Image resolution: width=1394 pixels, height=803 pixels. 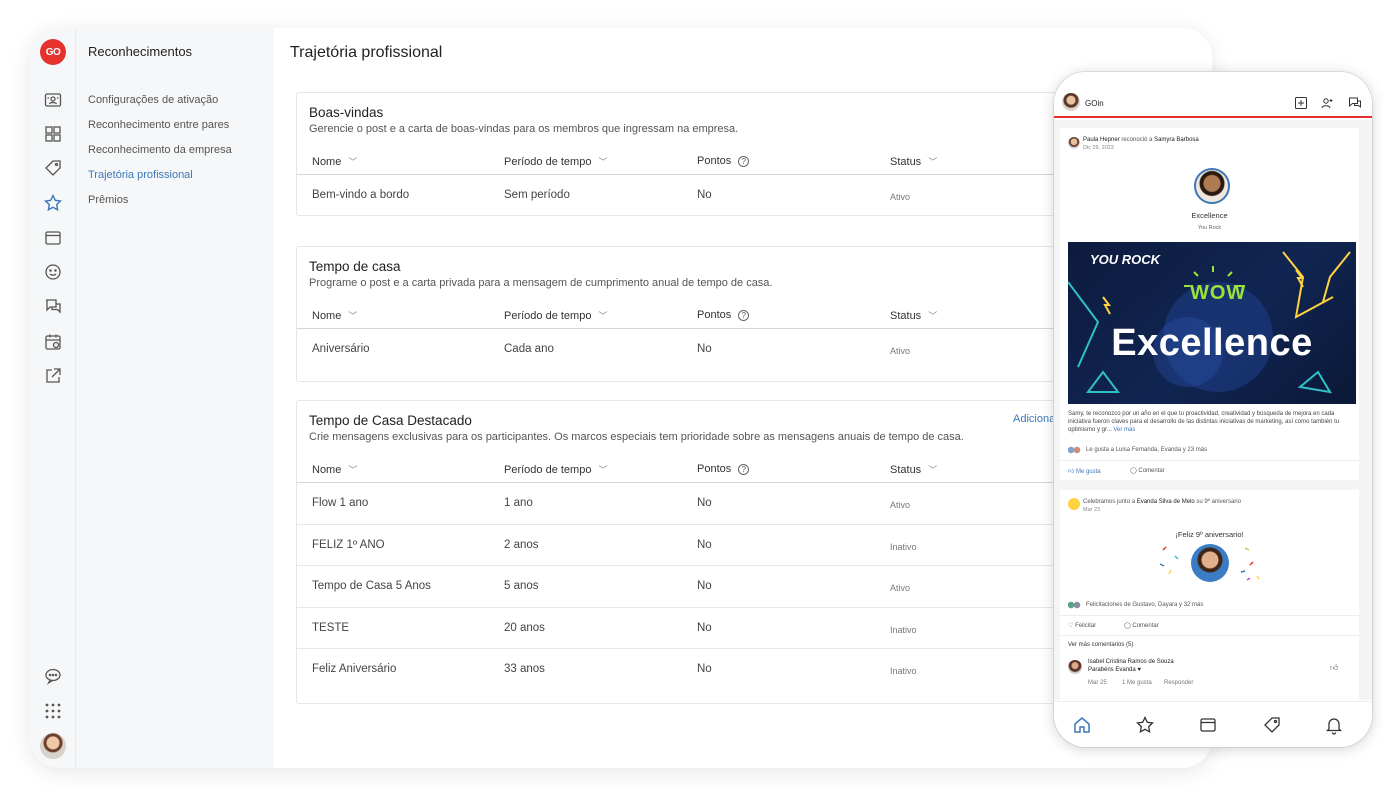 What do you see at coordinates (696, 545) in the screenshot?
I see `table-row: FELIZ 1º ANO 2 anos No Inativo` at bounding box center [696, 545].